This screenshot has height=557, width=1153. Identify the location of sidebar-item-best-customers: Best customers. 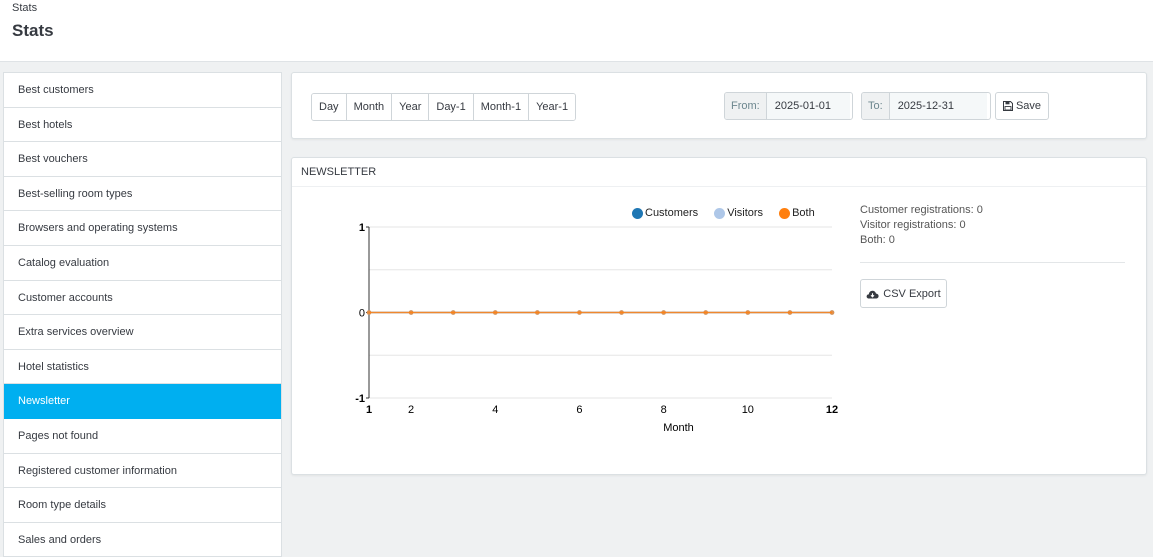
(142, 90).